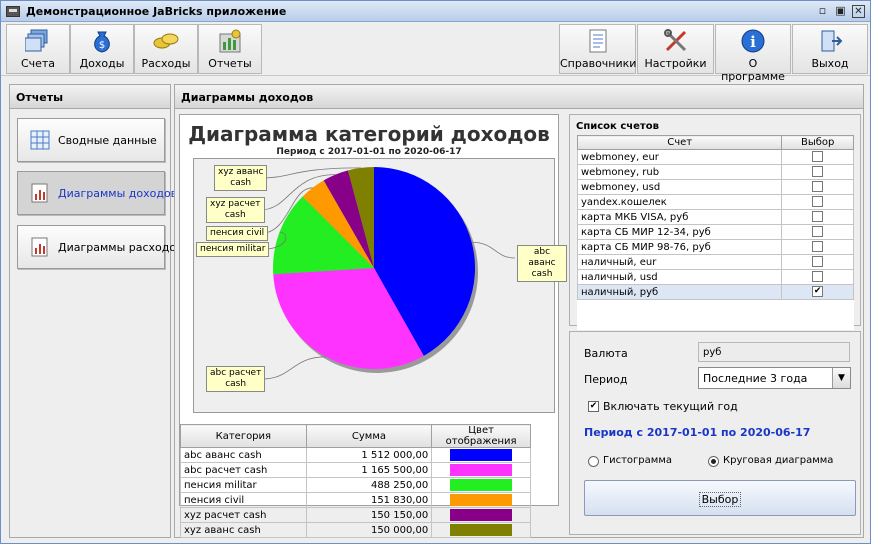 The image size is (871, 544). Describe the element at coordinates (774, 352) in the screenshot. I see `currency-field: руб` at that location.